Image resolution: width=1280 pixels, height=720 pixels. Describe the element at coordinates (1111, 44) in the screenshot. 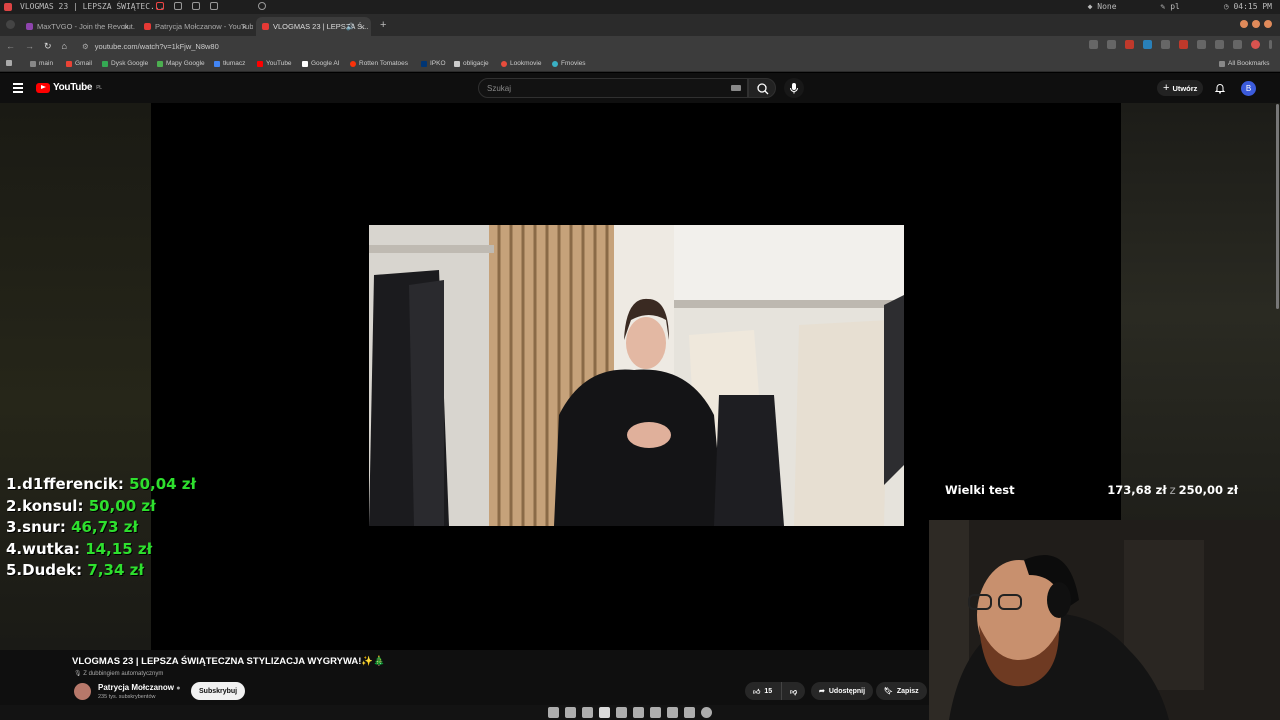

I see `bookmark-star-icon` at that location.